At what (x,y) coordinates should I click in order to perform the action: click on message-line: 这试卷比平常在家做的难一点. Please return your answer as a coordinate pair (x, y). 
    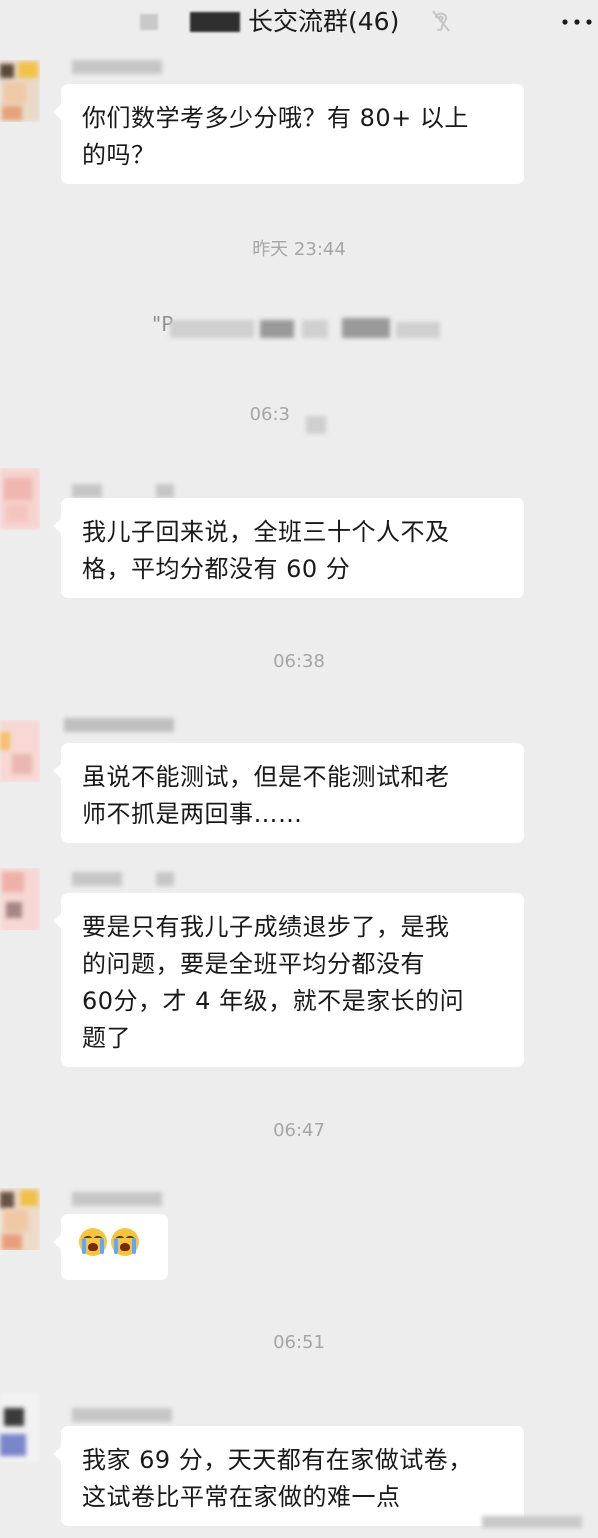
    Looking at the image, I should click on (241, 1497).